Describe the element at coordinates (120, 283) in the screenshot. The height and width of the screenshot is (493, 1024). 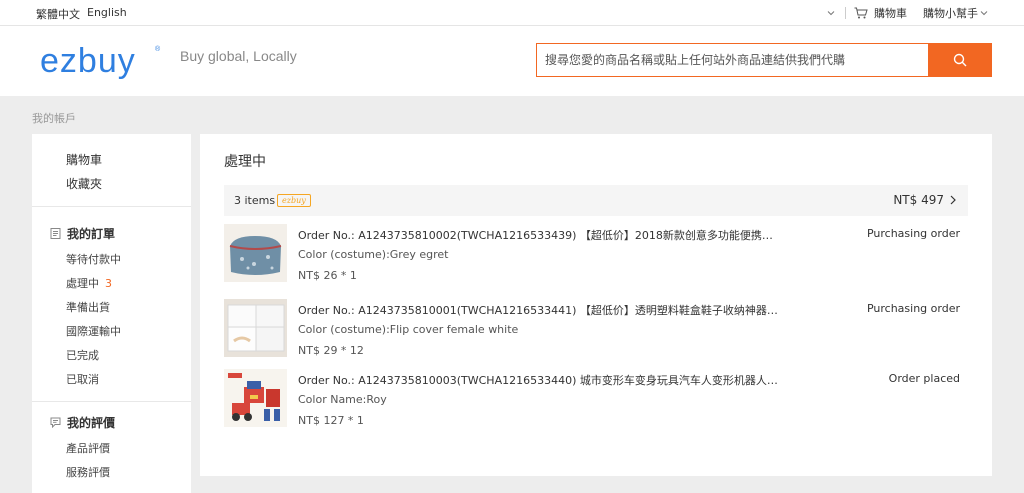
I see `sidebar-item-processing: 處理中 3` at that location.